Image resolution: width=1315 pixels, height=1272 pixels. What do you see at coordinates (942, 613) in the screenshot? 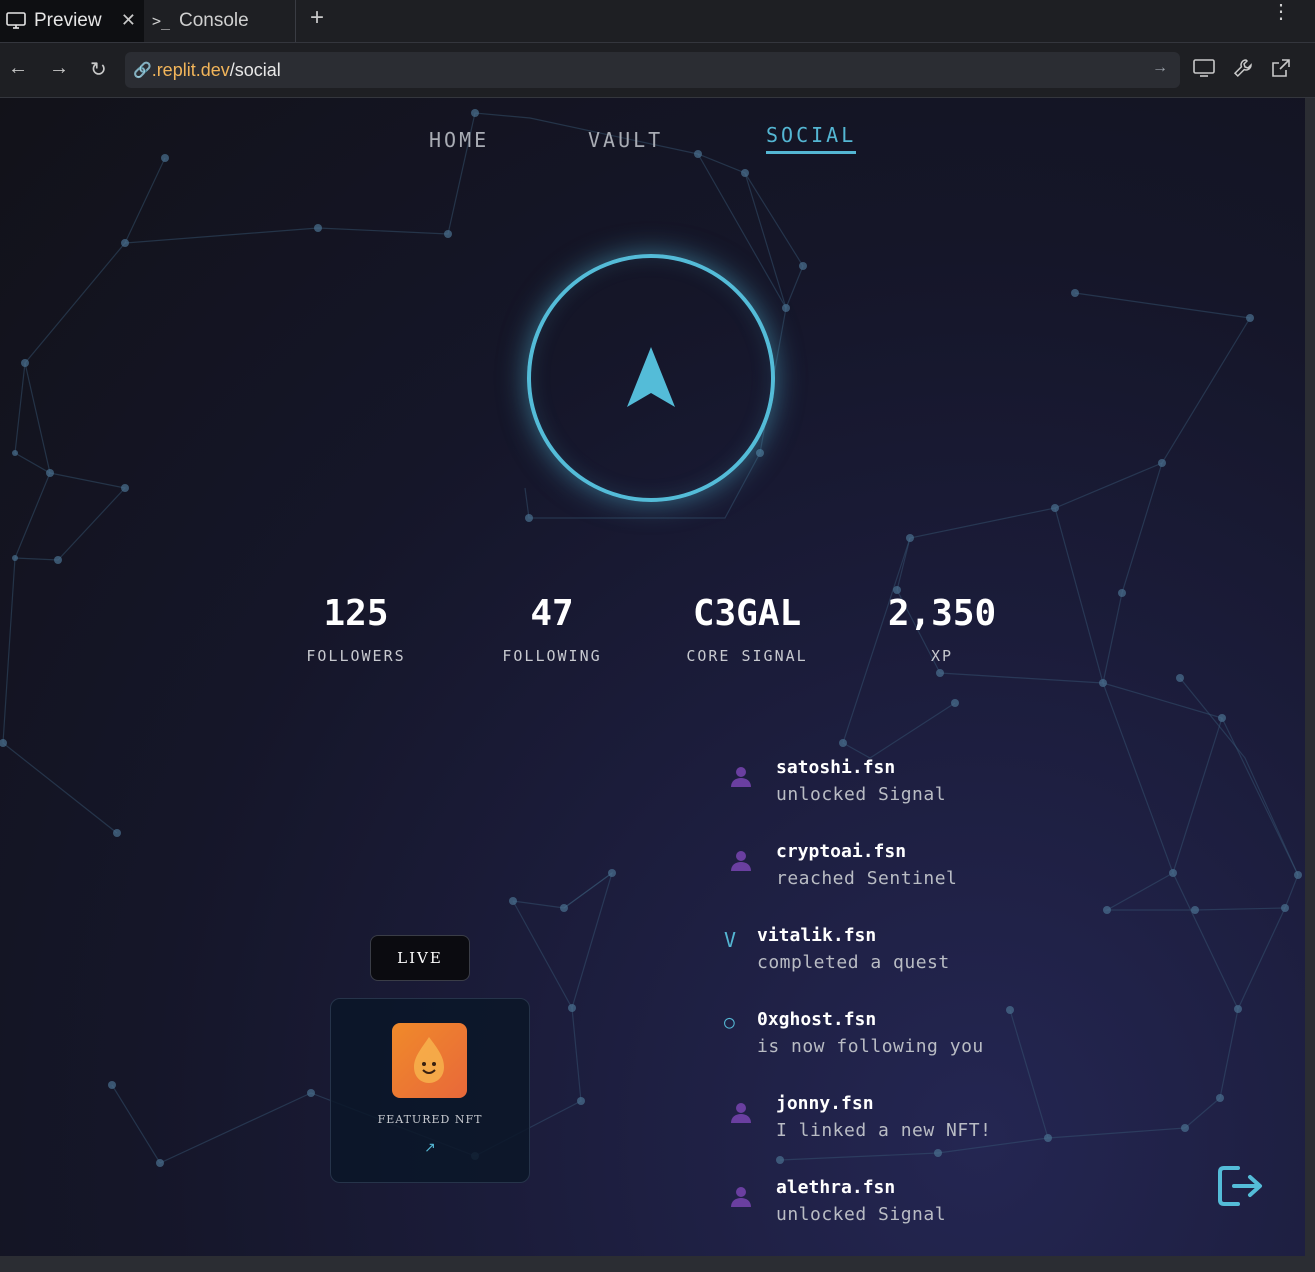
I see `stat-xp-value: 2,350` at bounding box center [942, 613].